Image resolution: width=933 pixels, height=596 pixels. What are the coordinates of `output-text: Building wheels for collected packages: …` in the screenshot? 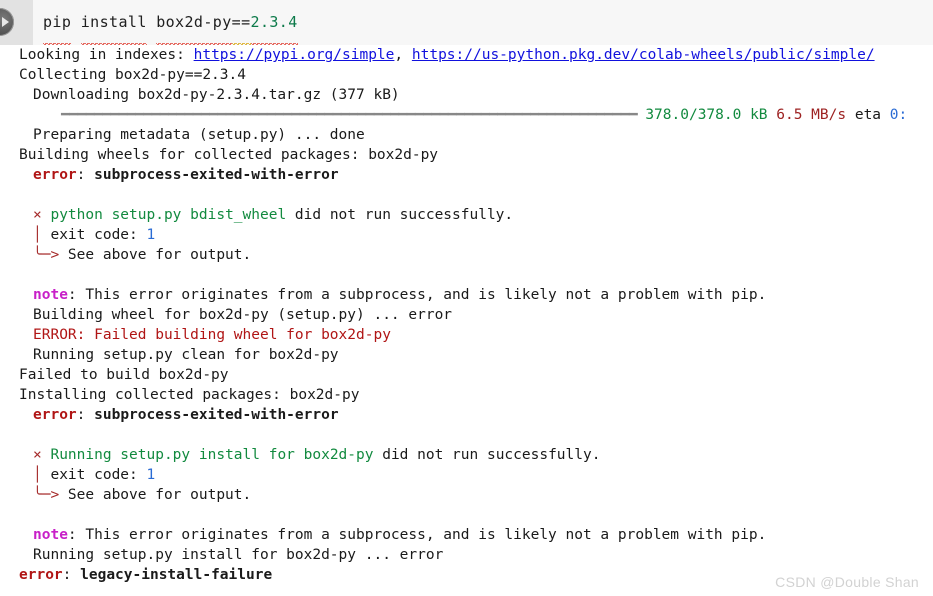 It's located at (229, 155).